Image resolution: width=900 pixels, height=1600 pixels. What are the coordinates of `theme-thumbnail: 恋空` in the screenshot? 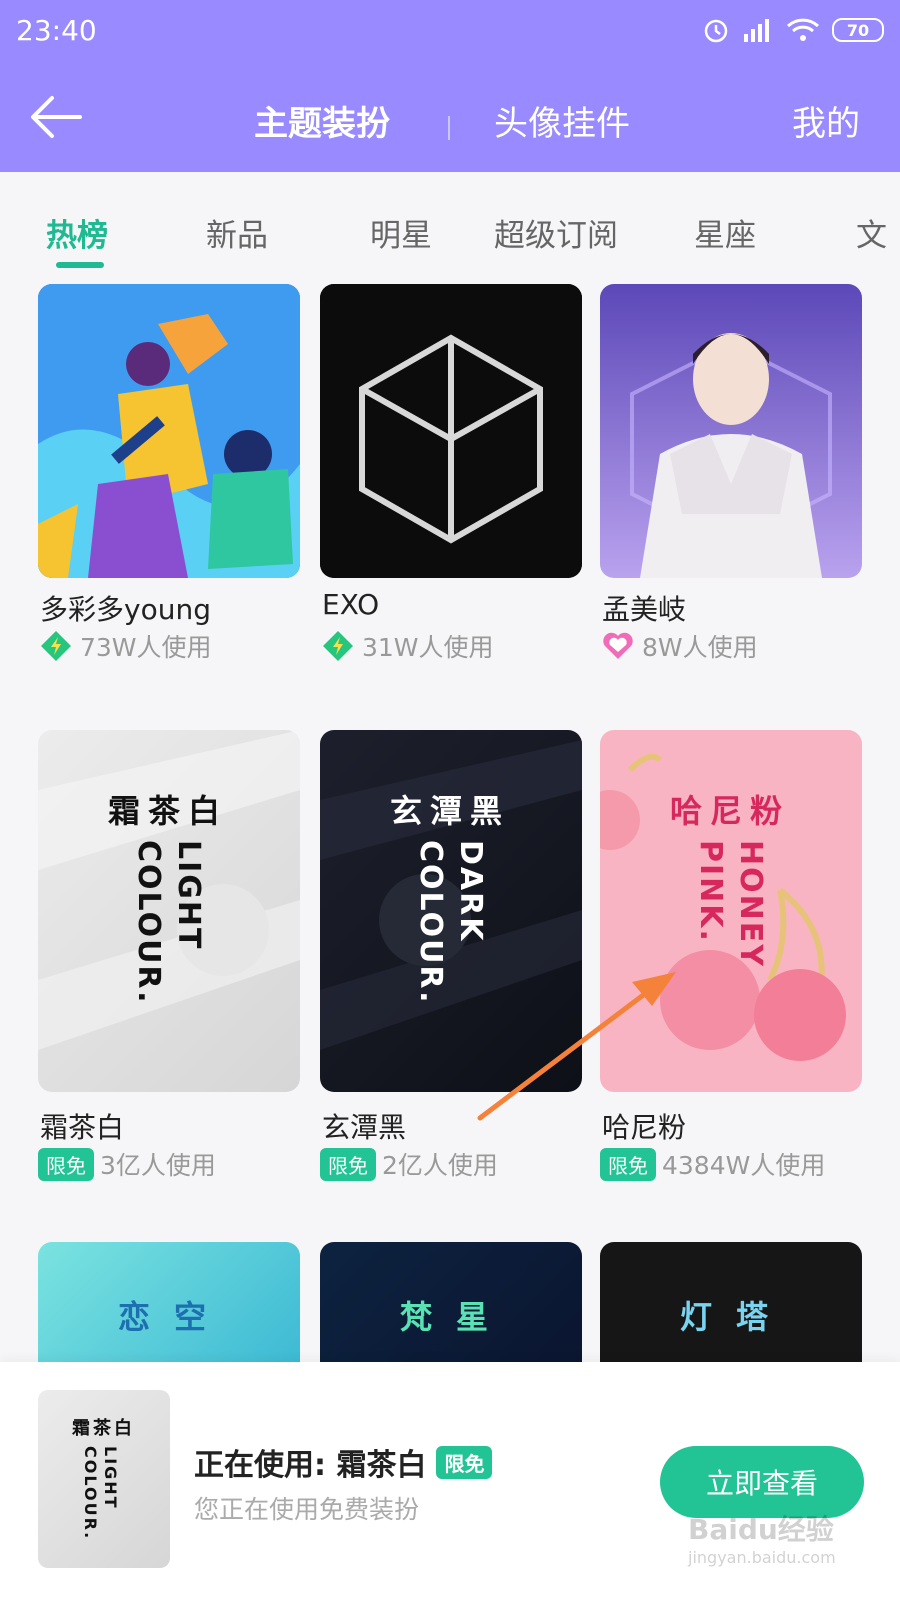 It's located at (169, 1307).